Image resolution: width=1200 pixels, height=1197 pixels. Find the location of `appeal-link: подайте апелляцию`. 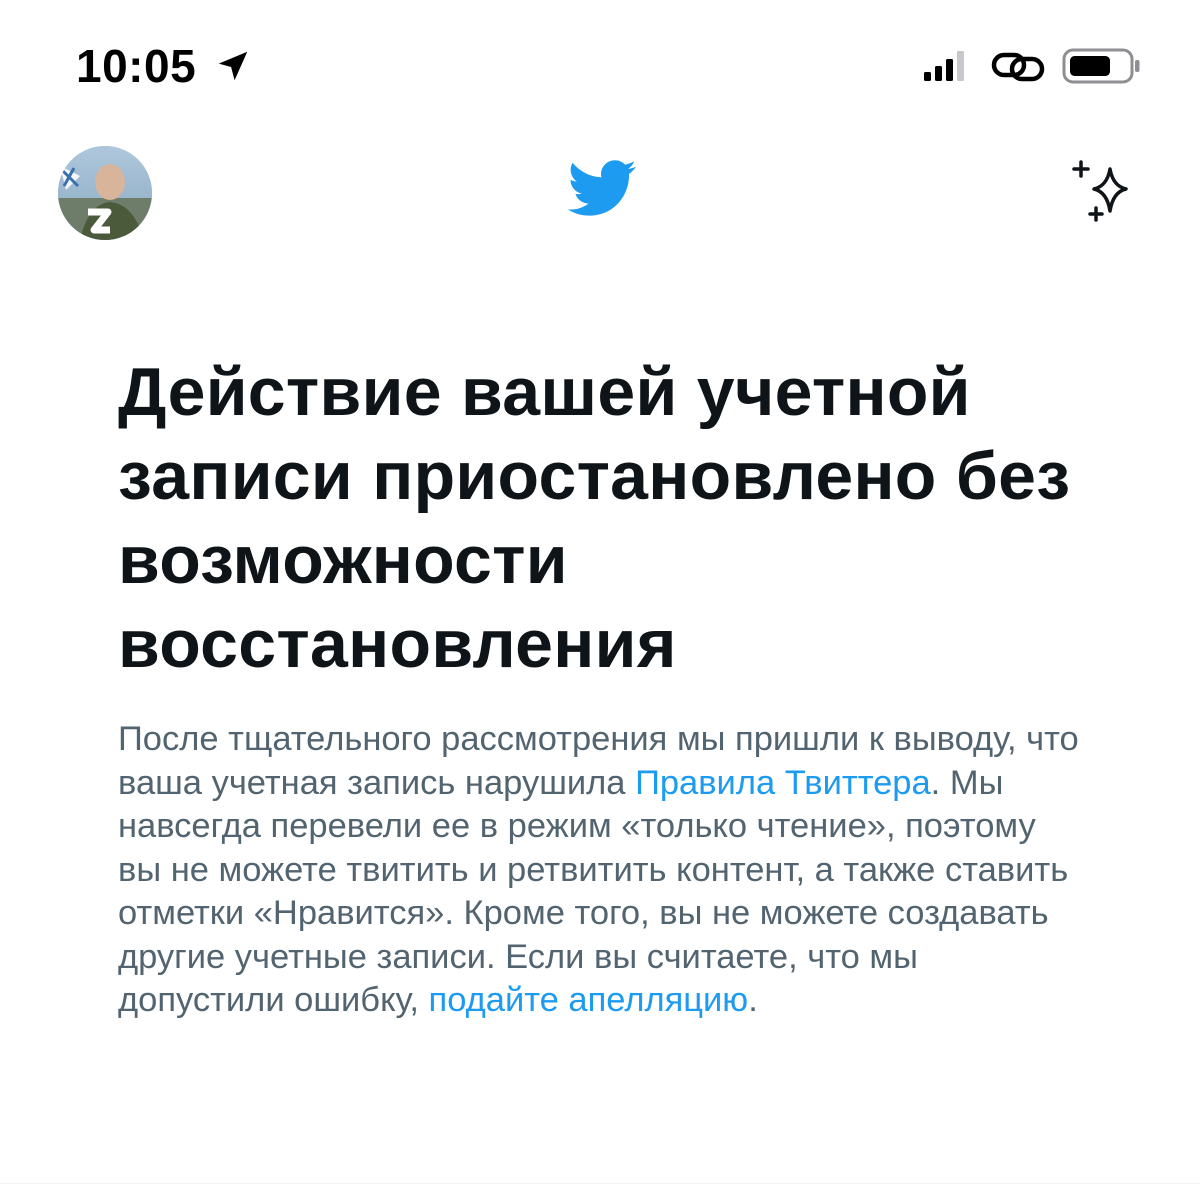

appeal-link: подайте апелляцию is located at coordinates (589, 1000).